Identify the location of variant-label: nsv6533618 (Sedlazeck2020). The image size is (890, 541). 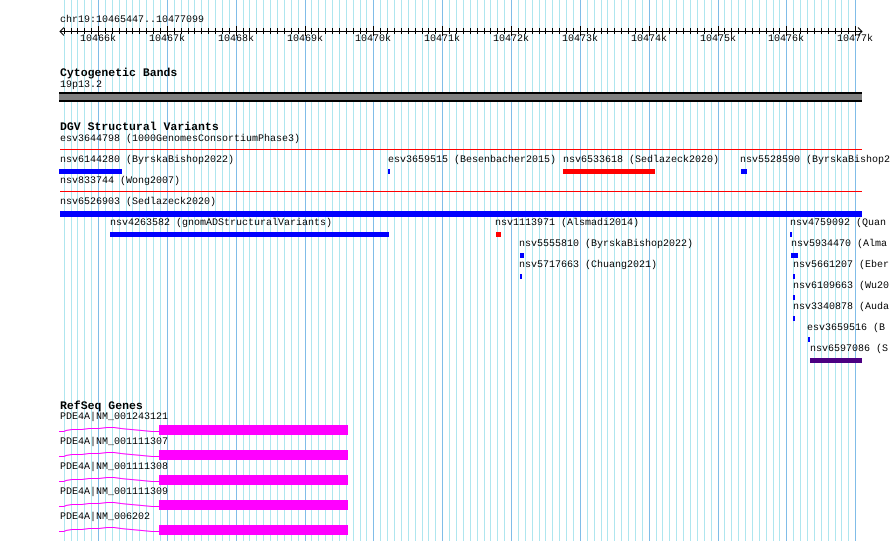
(641, 161).